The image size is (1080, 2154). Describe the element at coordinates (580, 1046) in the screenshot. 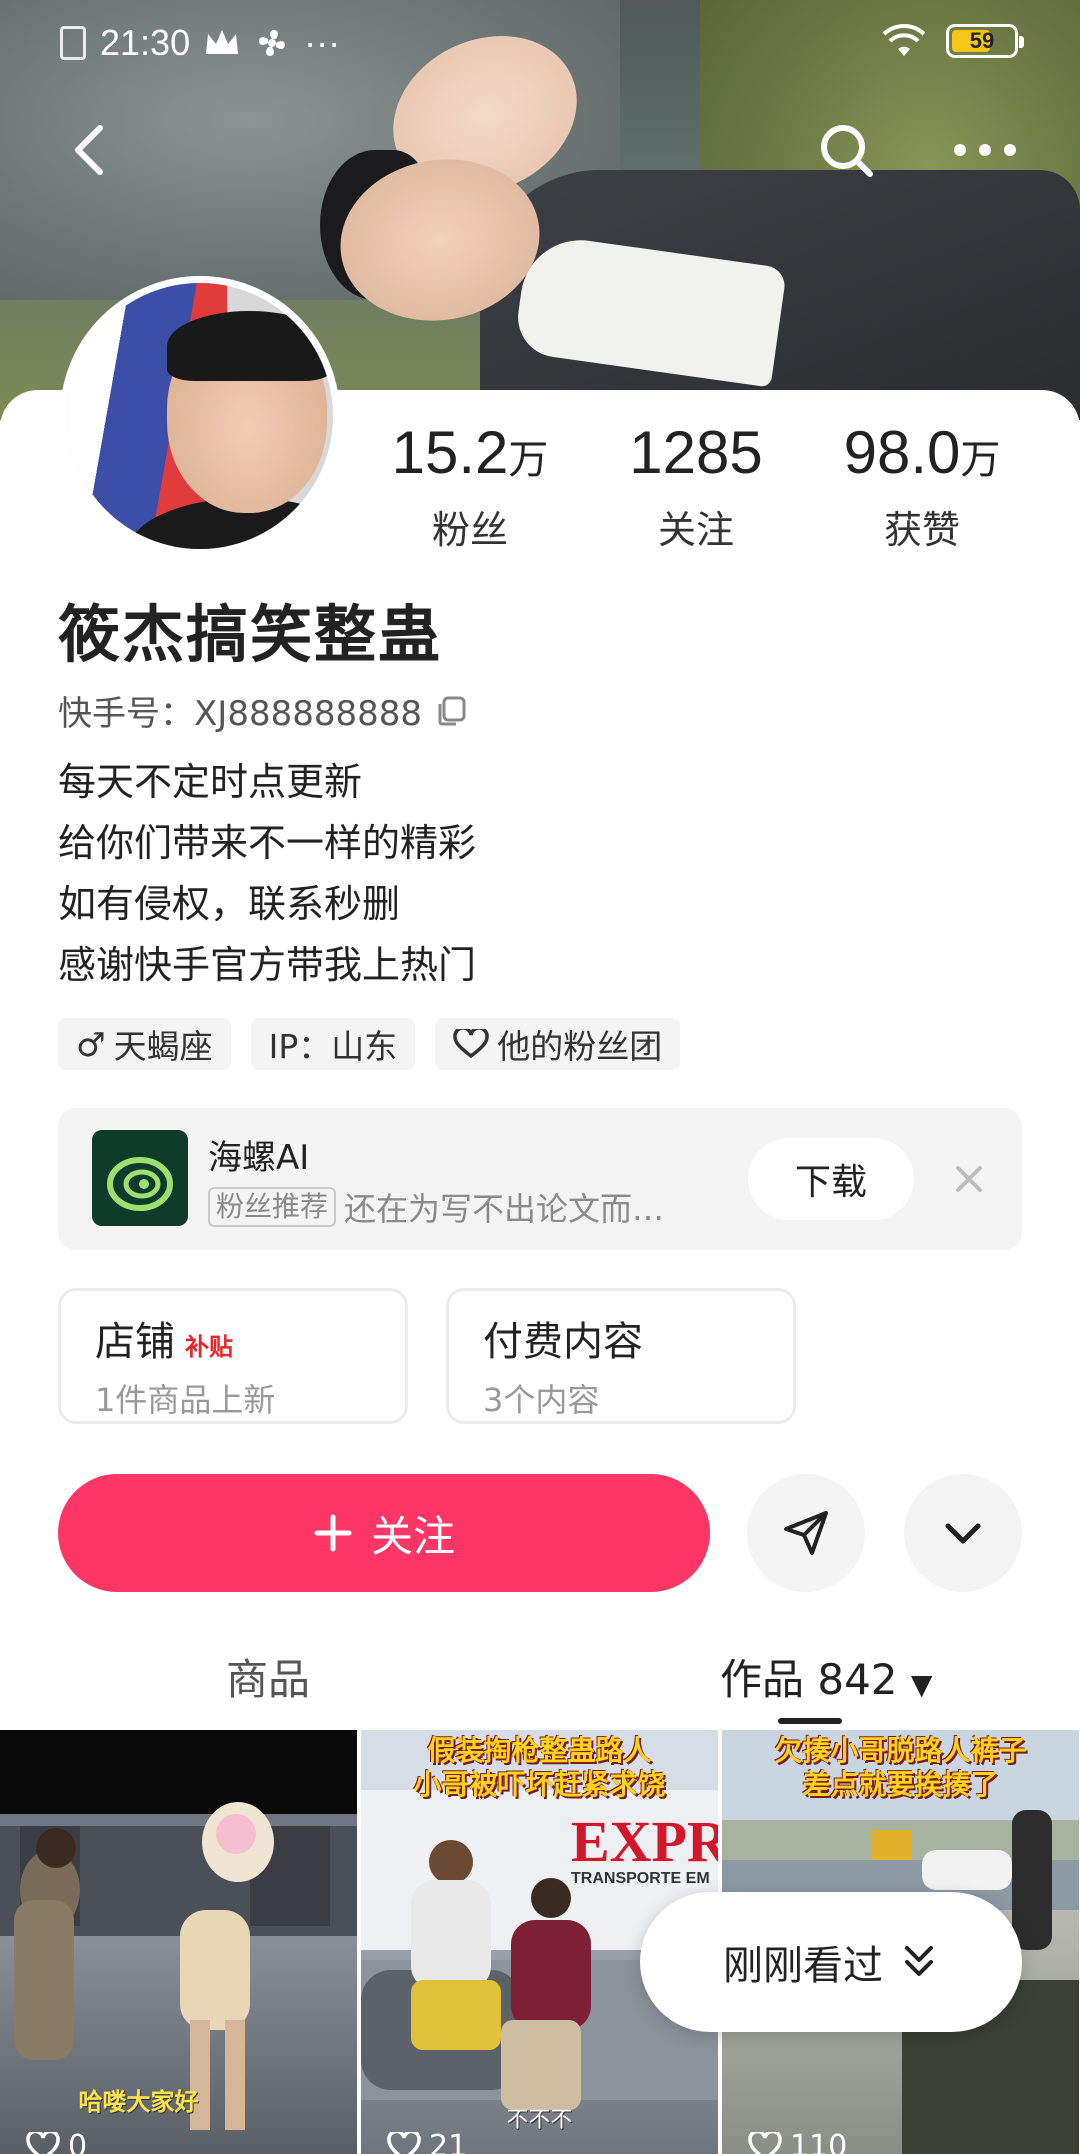

I see `tag-fan-group-label: 他的粉丝团` at that location.